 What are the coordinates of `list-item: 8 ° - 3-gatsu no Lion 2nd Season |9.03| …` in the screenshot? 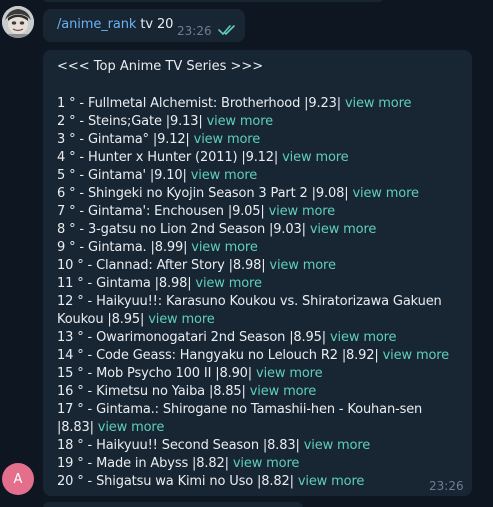 It's located at (259, 230).